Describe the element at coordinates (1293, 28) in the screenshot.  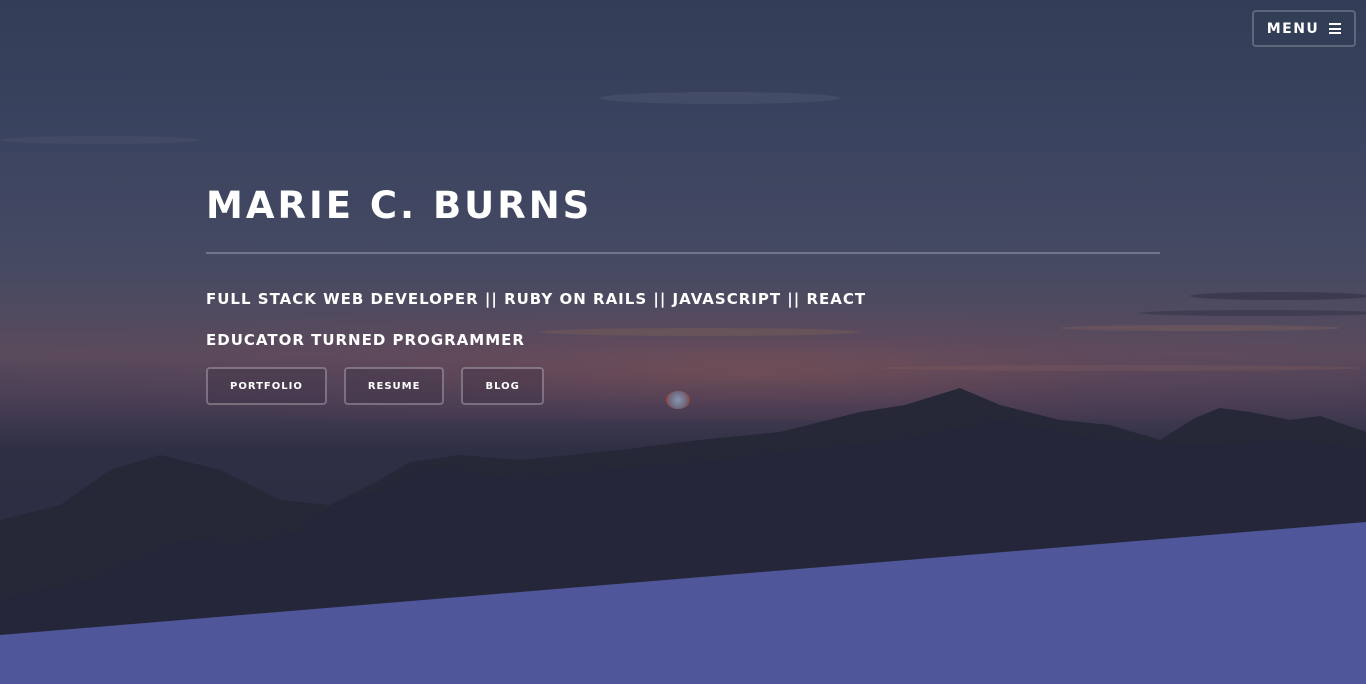
I see `menu-label: MENU` at that location.